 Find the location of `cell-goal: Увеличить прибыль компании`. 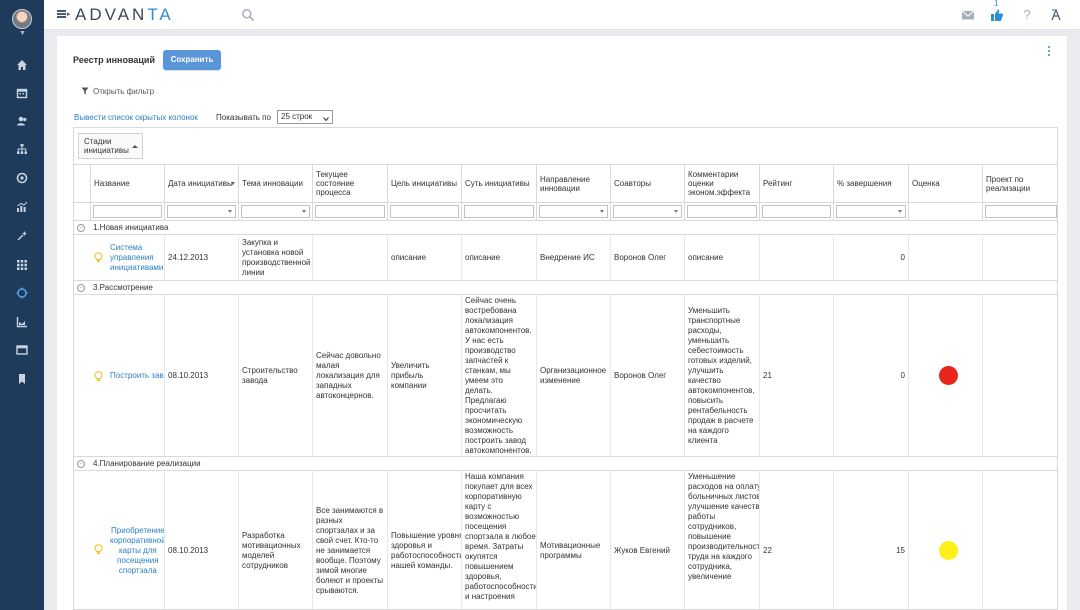

cell-goal: Увеличить прибыль компании is located at coordinates (425, 375).